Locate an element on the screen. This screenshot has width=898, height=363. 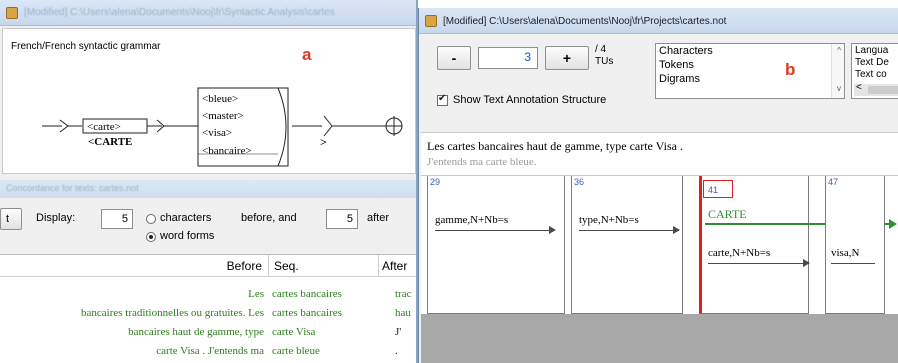
scroll-left-icon: < is located at coordinates (859, 87).